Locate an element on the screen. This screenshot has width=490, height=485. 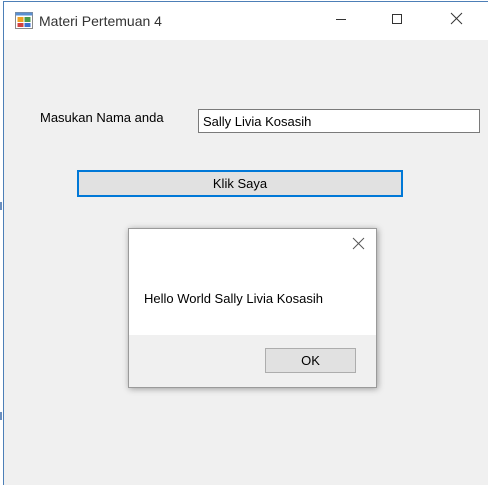
maximize-icon is located at coordinates (397, 21).